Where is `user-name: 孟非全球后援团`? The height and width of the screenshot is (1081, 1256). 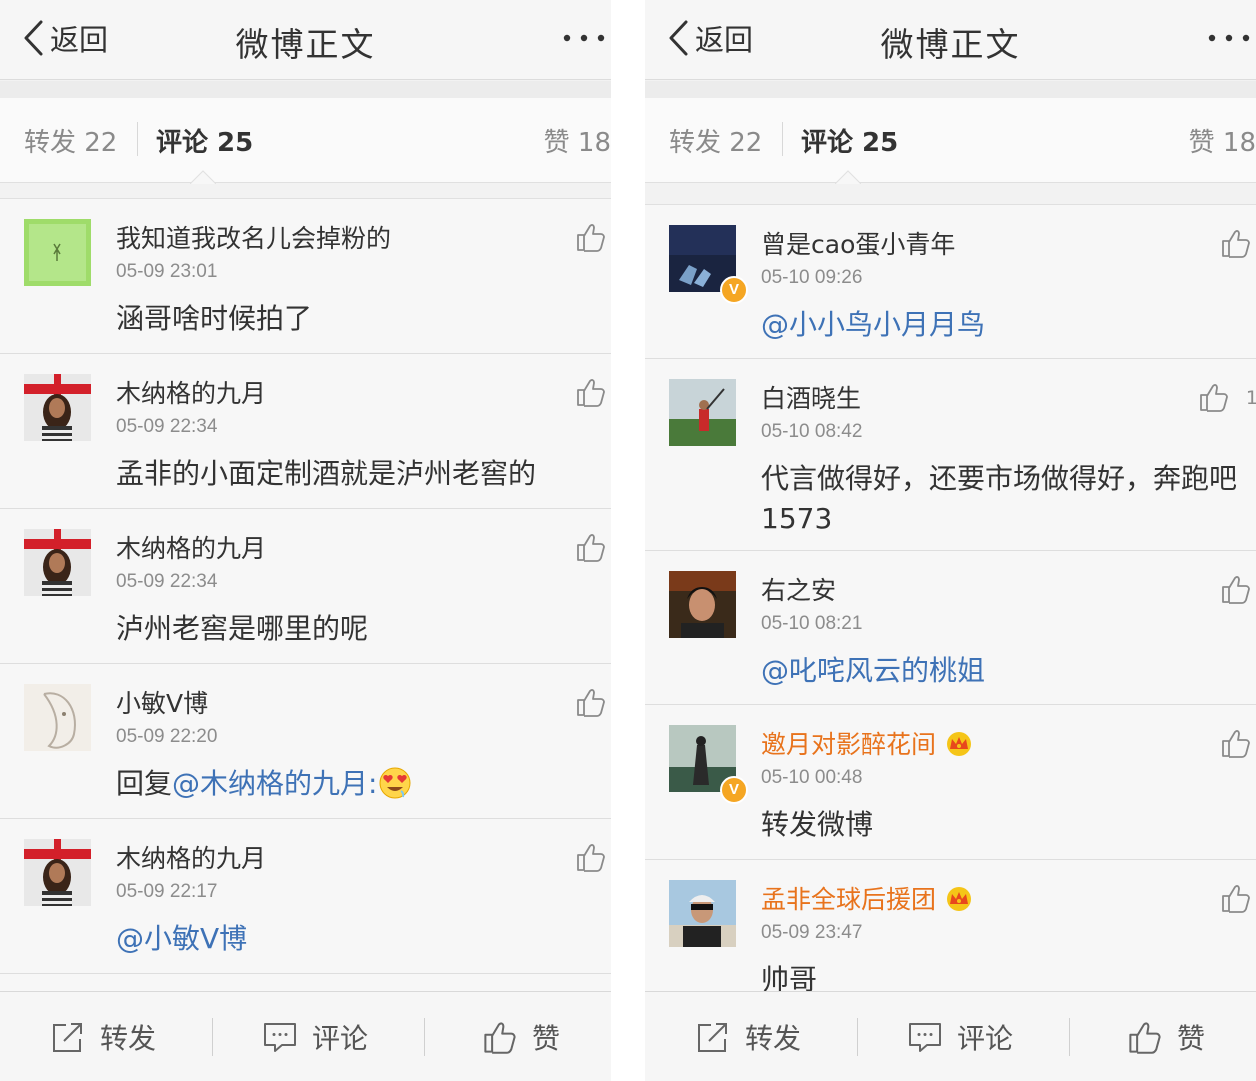
user-name: 孟非全球后援团 is located at coordinates (867, 898).